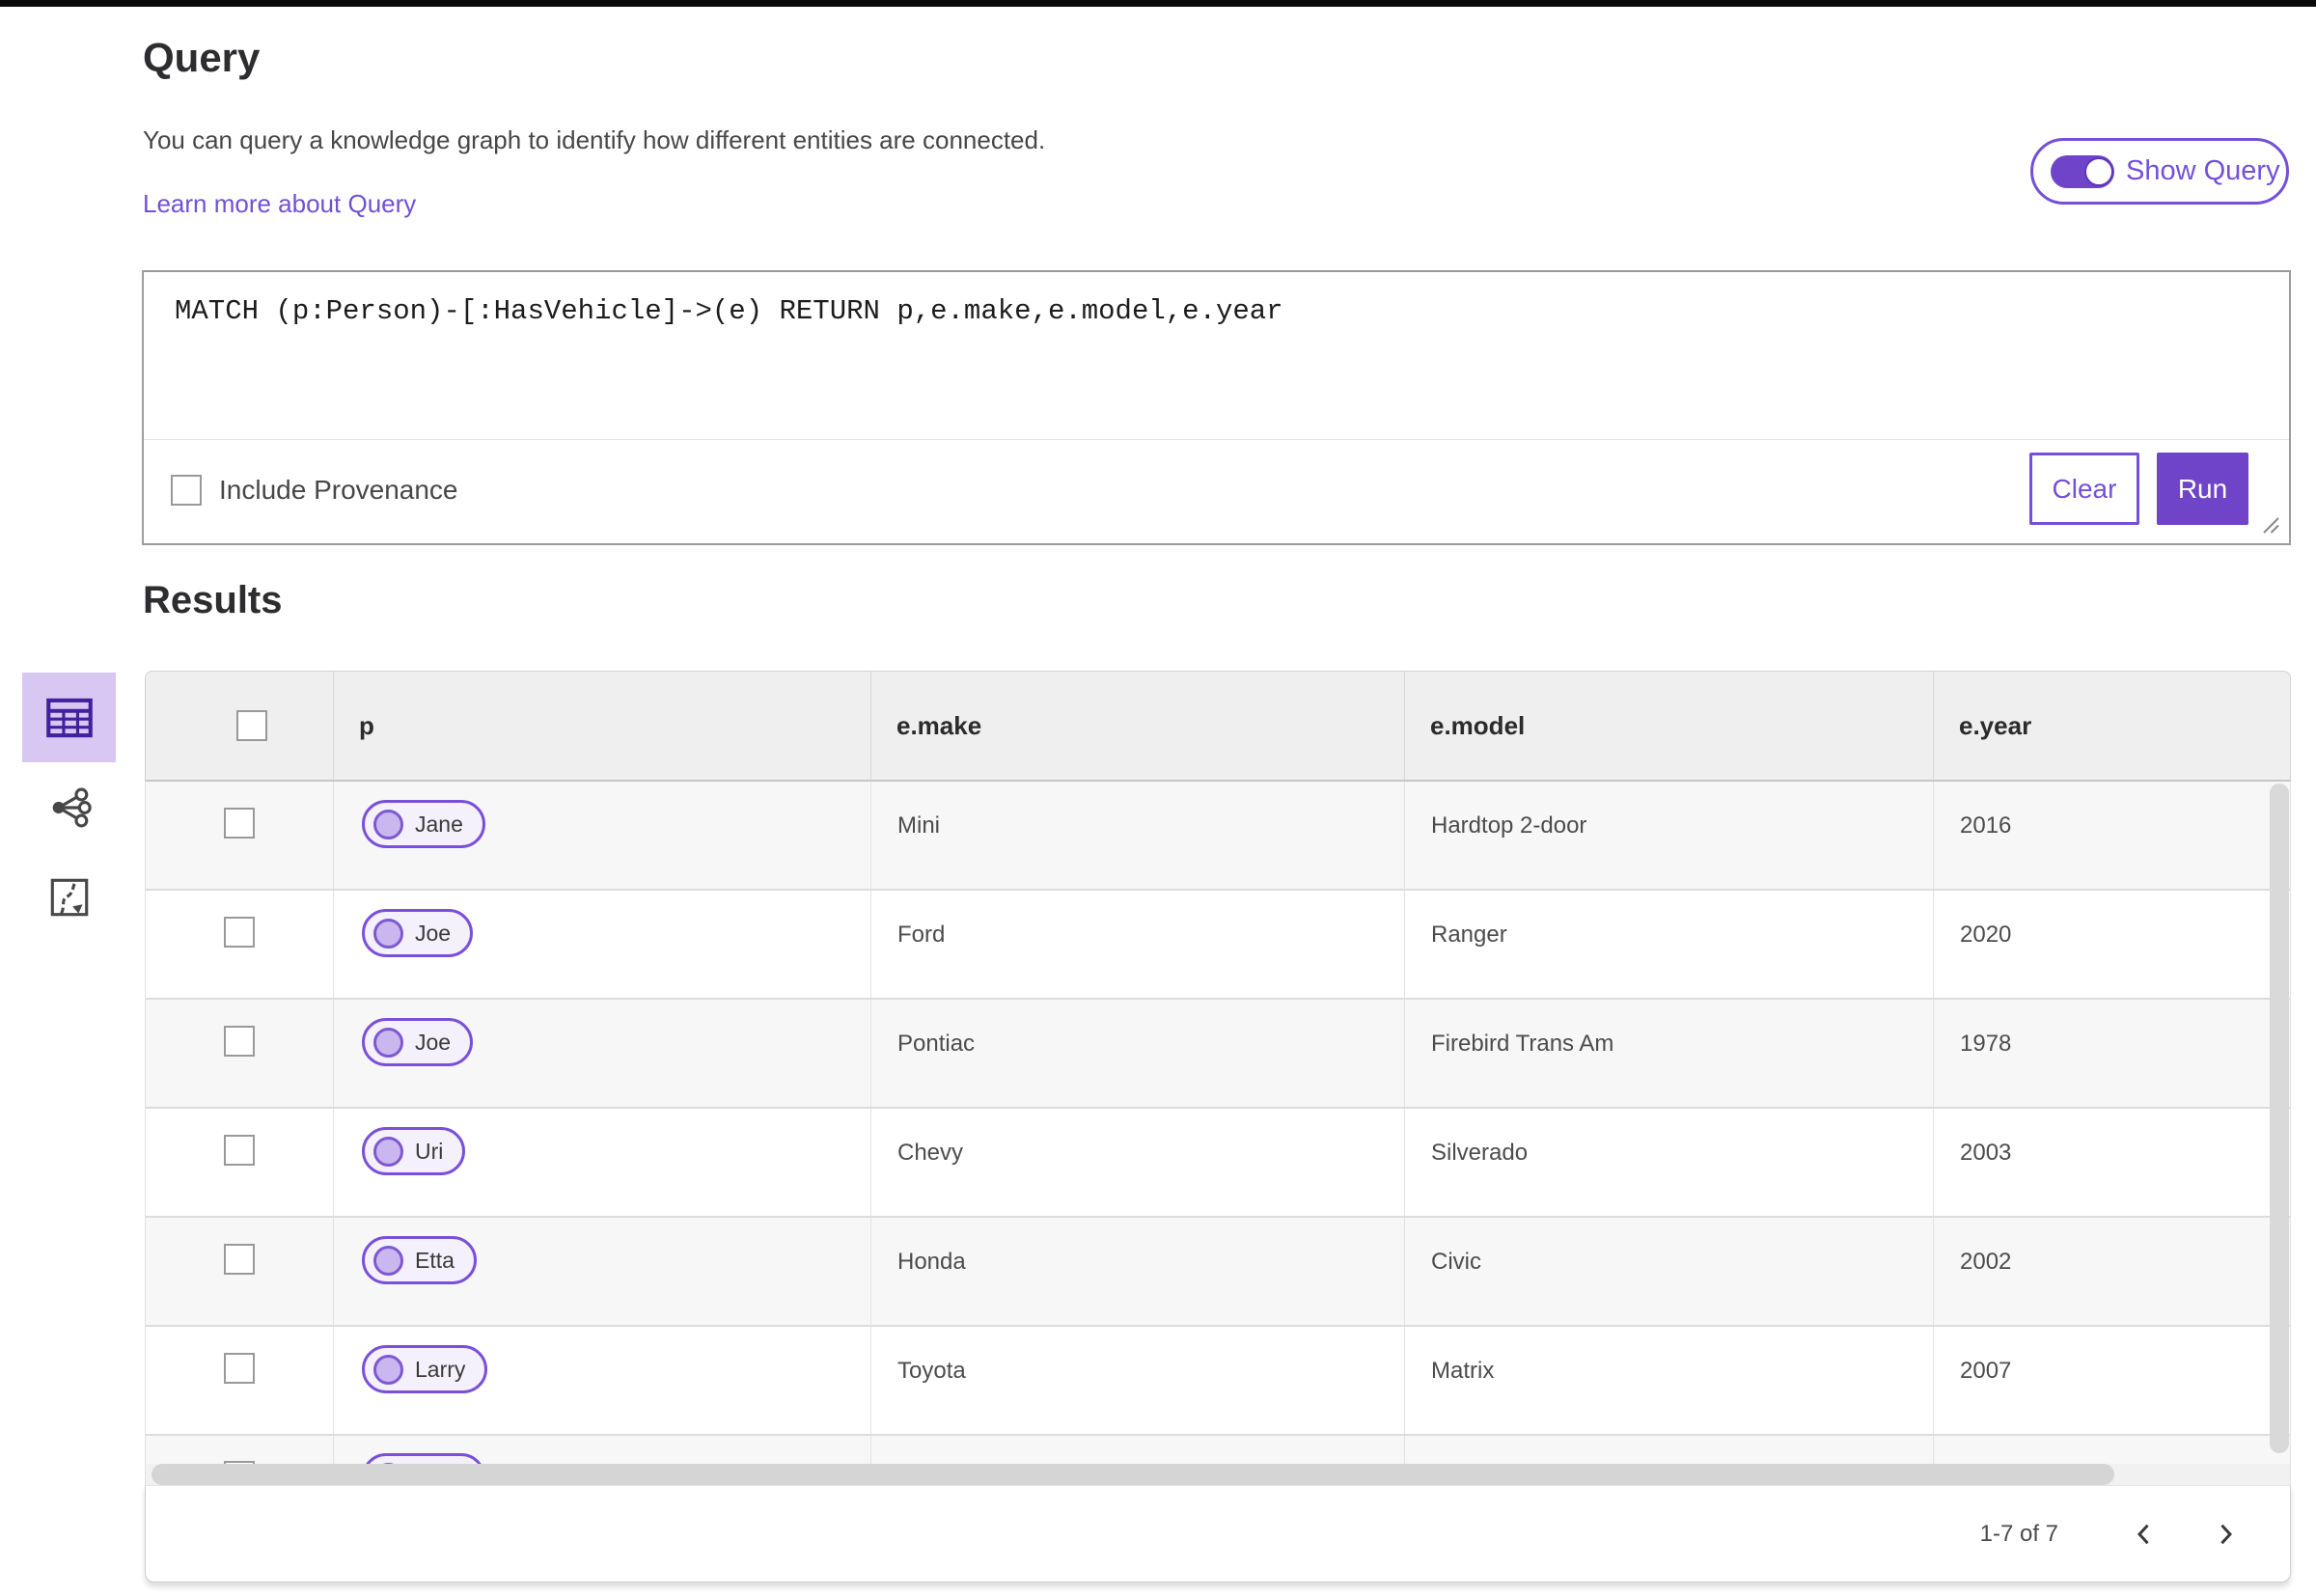  Describe the element at coordinates (338, 490) in the screenshot. I see `include-provenance-label: Include Provenance` at that location.